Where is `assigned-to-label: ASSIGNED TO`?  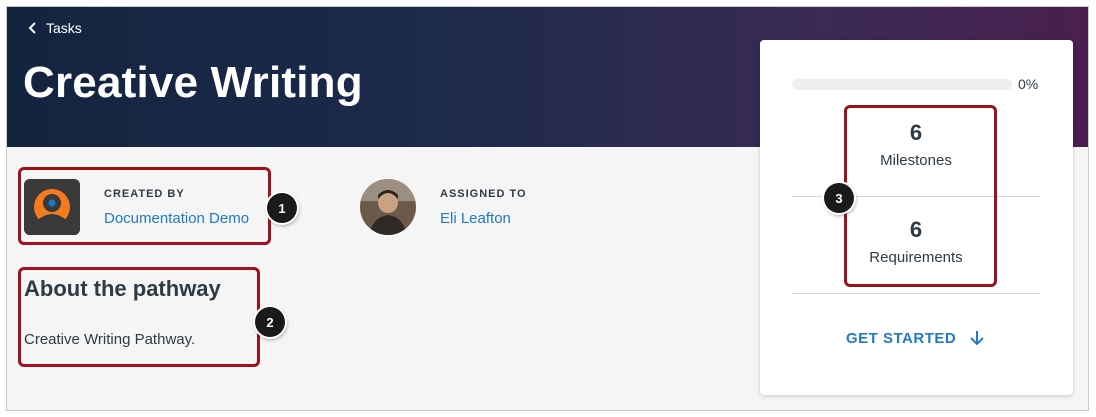
assigned-to-label: ASSIGNED TO is located at coordinates (483, 193).